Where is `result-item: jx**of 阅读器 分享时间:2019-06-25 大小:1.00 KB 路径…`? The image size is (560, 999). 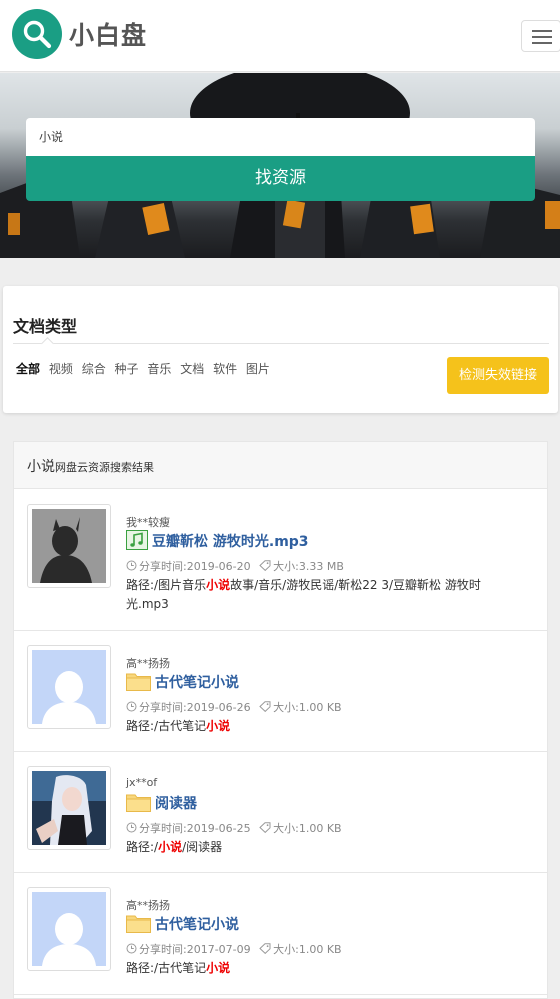
result-item: jx**of 阅读器 分享时间:2019-06-25 大小:1.00 KB 路径… is located at coordinates (280, 812).